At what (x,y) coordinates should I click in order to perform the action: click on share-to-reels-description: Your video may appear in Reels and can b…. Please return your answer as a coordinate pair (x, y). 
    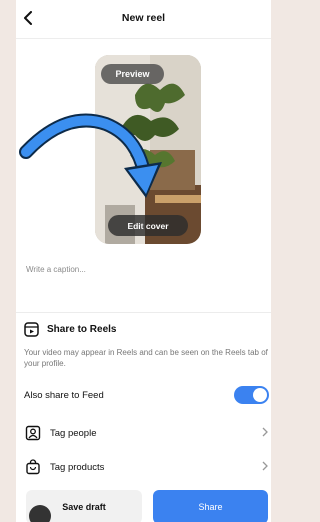
    Looking at the image, I should click on (146, 358).